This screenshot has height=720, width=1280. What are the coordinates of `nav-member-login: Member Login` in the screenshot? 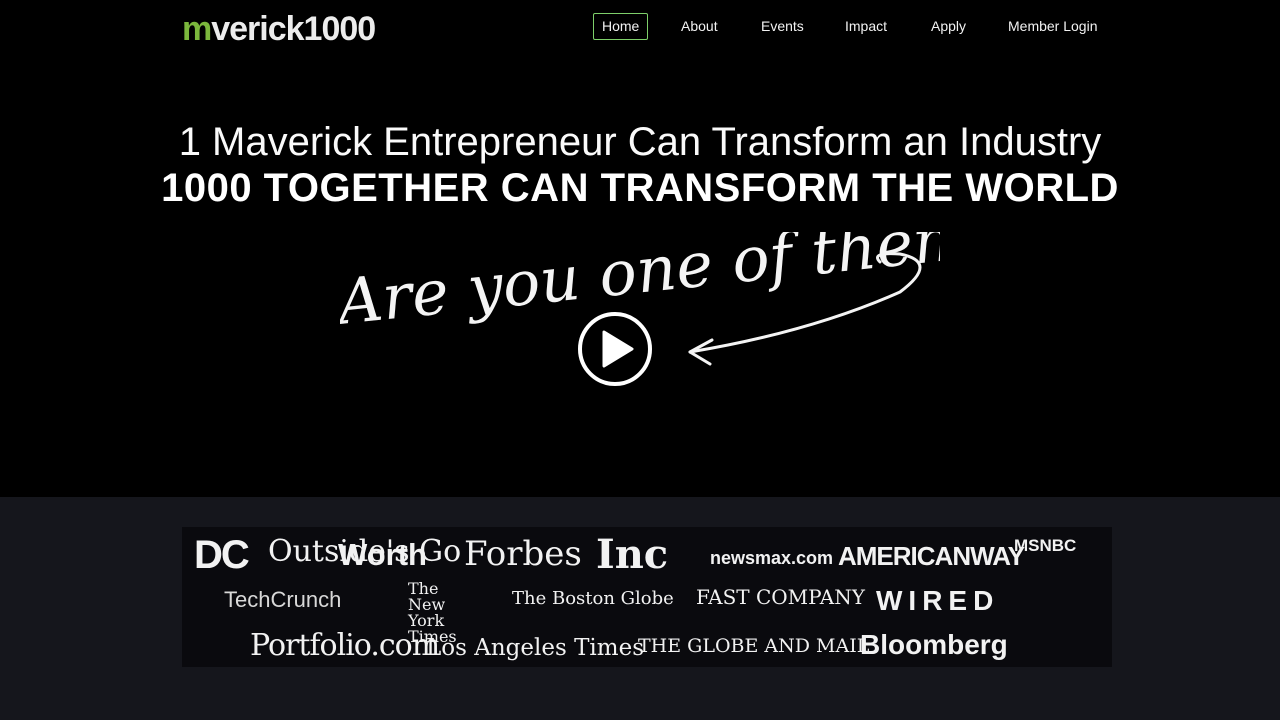 It's located at (1053, 26).